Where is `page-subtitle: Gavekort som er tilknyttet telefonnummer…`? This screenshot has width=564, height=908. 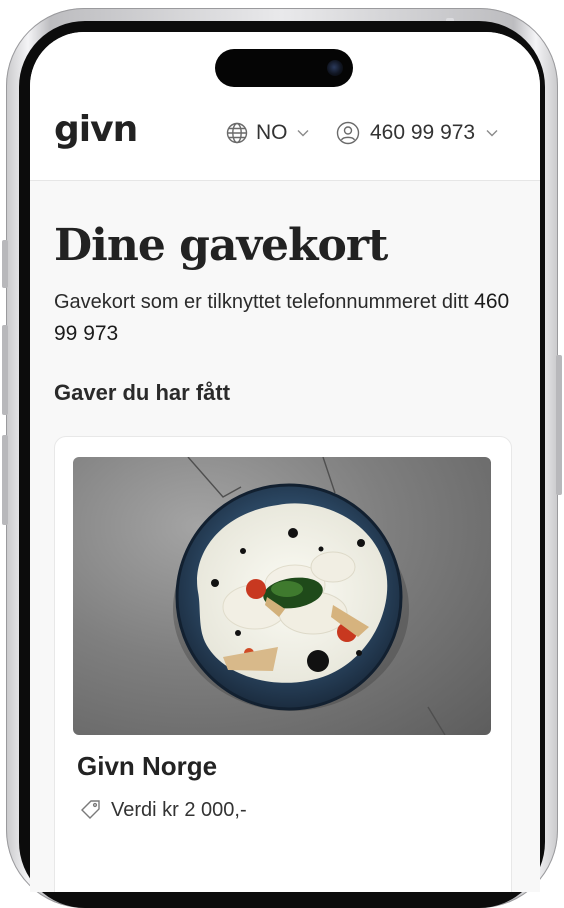
page-subtitle: Gavekort som er tilknyttet telefonnummer… is located at coordinates (289, 318).